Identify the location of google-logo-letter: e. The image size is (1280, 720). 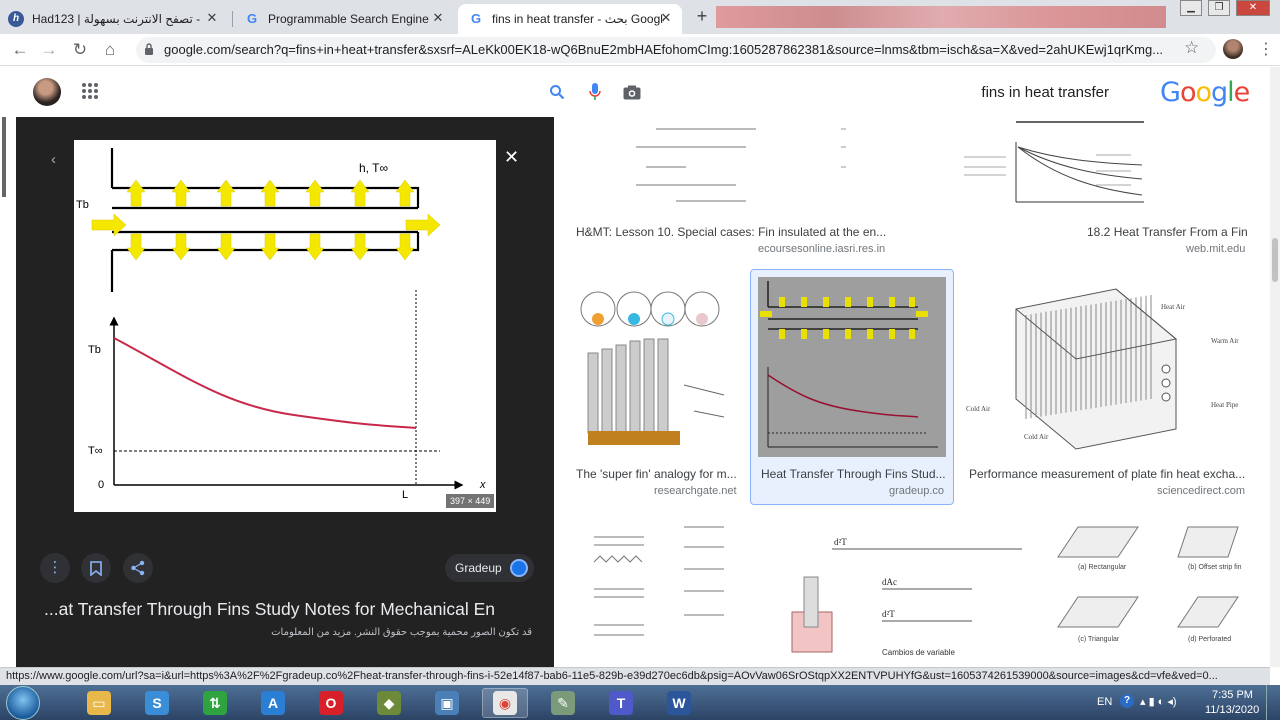
(1242, 92).